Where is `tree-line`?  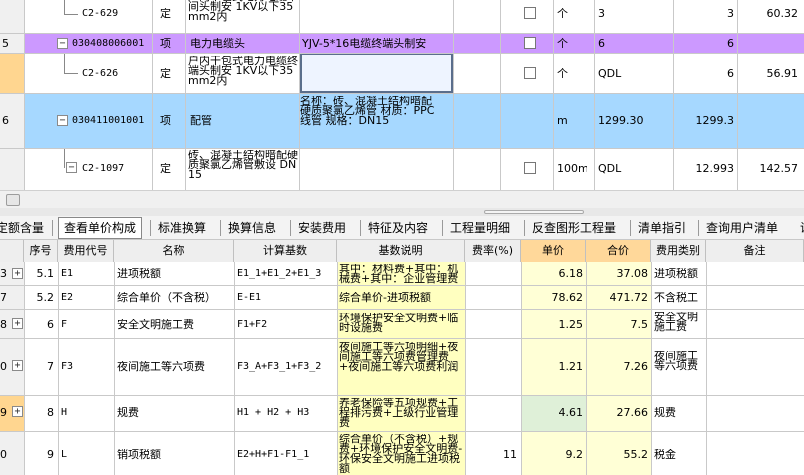
tree-line is located at coordinates (71, 14).